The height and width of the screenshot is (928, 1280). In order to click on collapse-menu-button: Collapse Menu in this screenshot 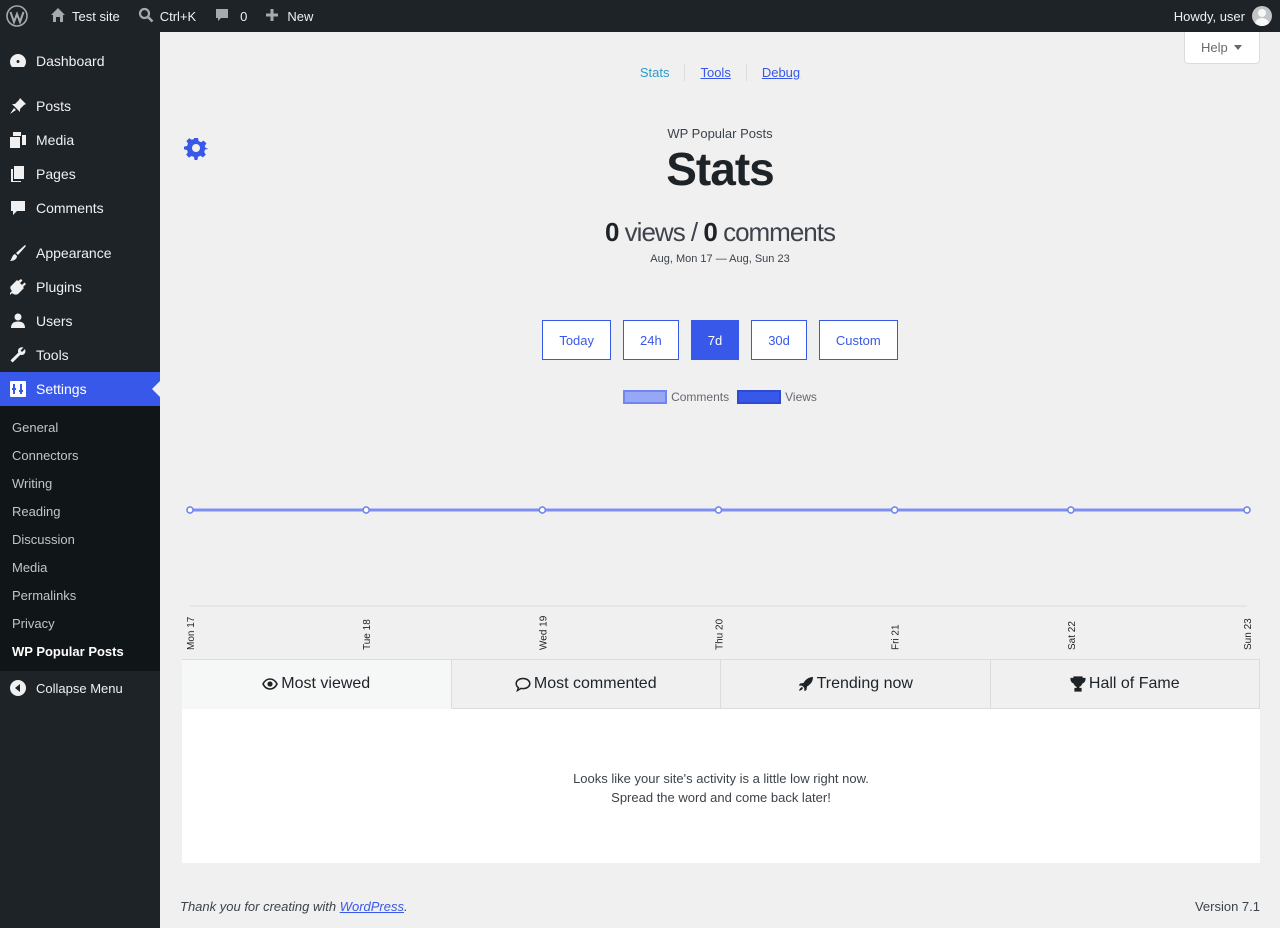, I will do `click(80, 688)`.